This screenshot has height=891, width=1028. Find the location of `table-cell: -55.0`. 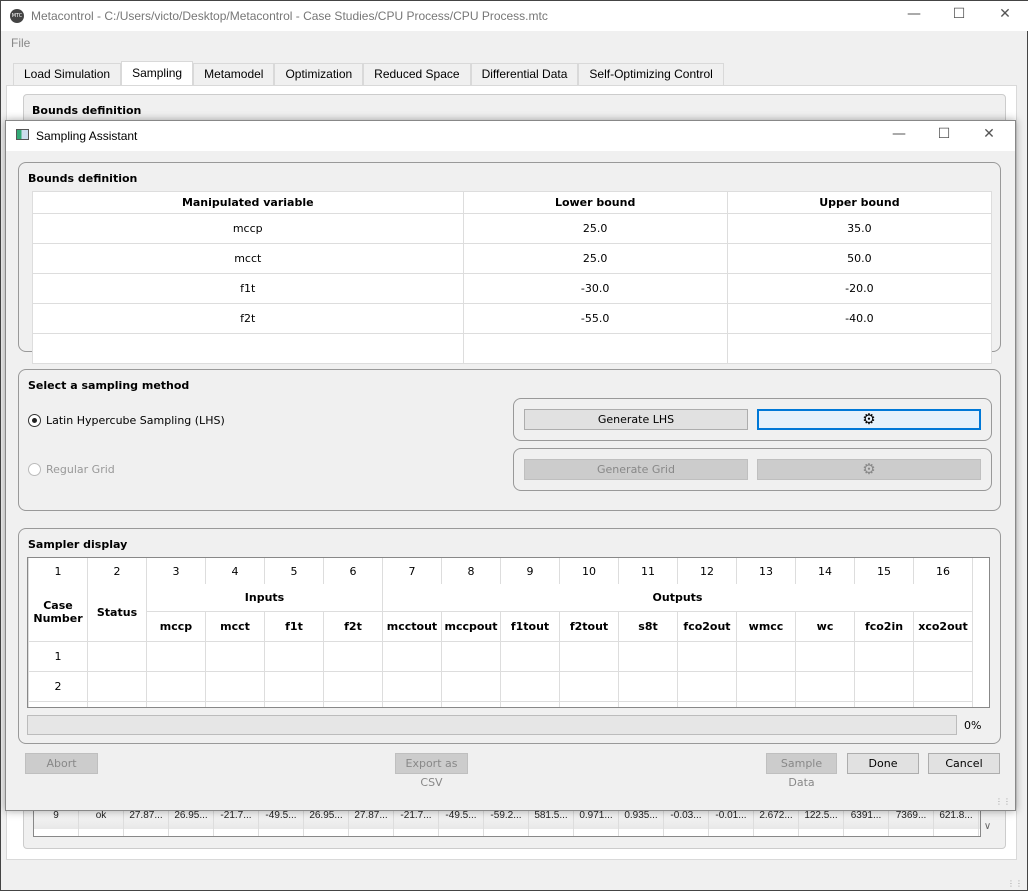

table-cell: -55.0 is located at coordinates (595, 318).